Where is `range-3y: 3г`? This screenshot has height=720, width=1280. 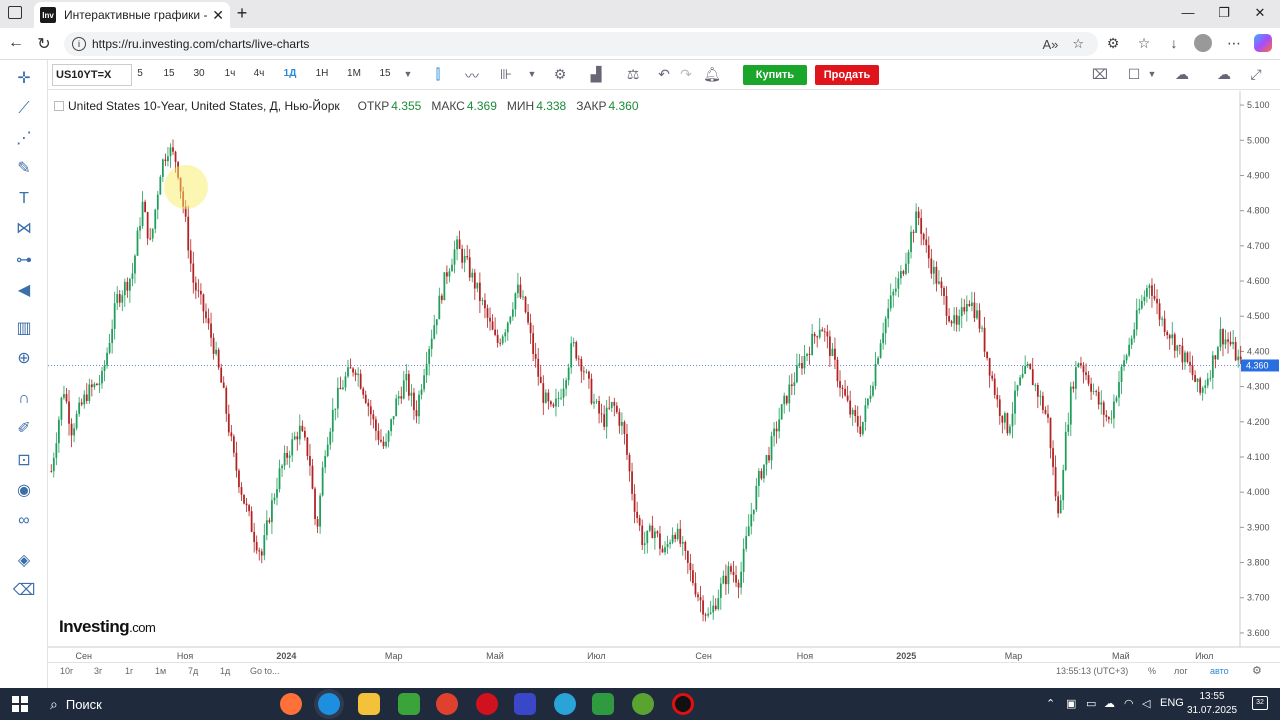 range-3y: 3г is located at coordinates (98, 671).